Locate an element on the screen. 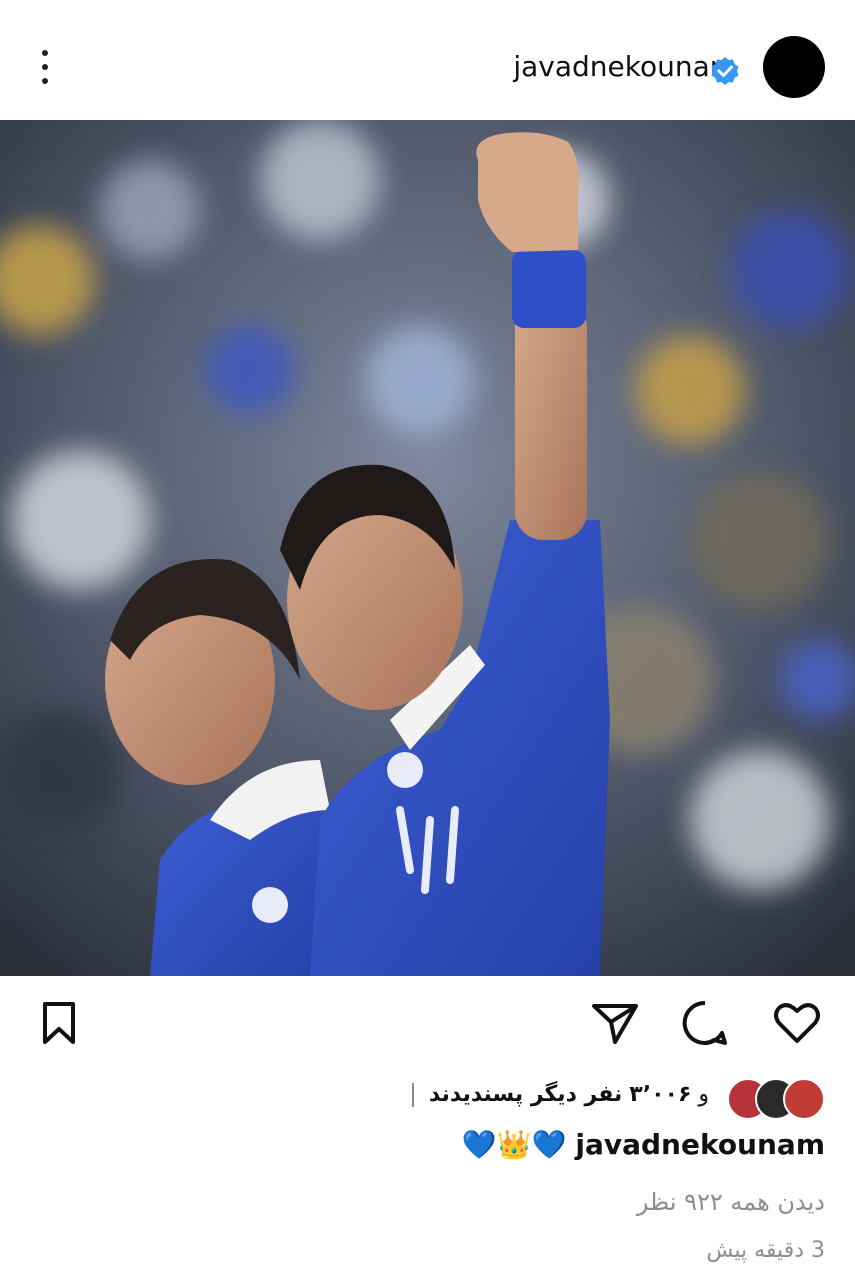 This screenshot has height=1280, width=855. liker-avatars is located at coordinates (776, 1099).